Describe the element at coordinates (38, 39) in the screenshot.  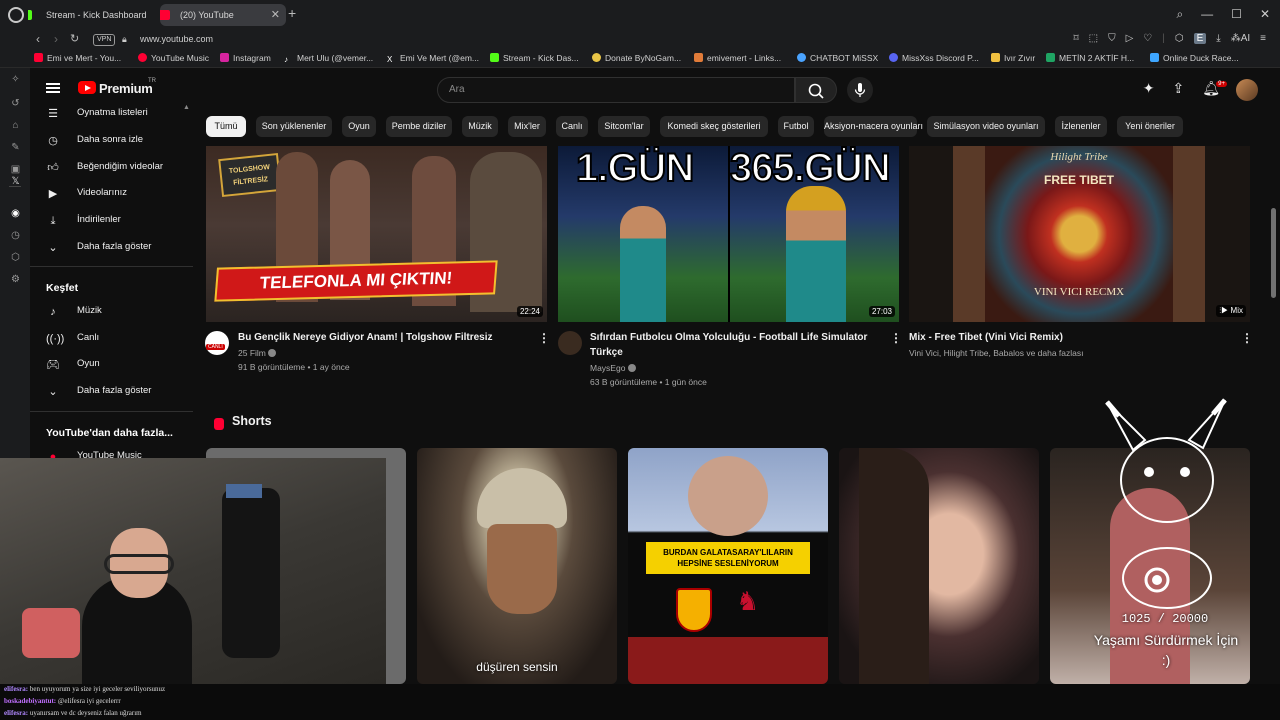
I see `back-icon: ‹` at that location.